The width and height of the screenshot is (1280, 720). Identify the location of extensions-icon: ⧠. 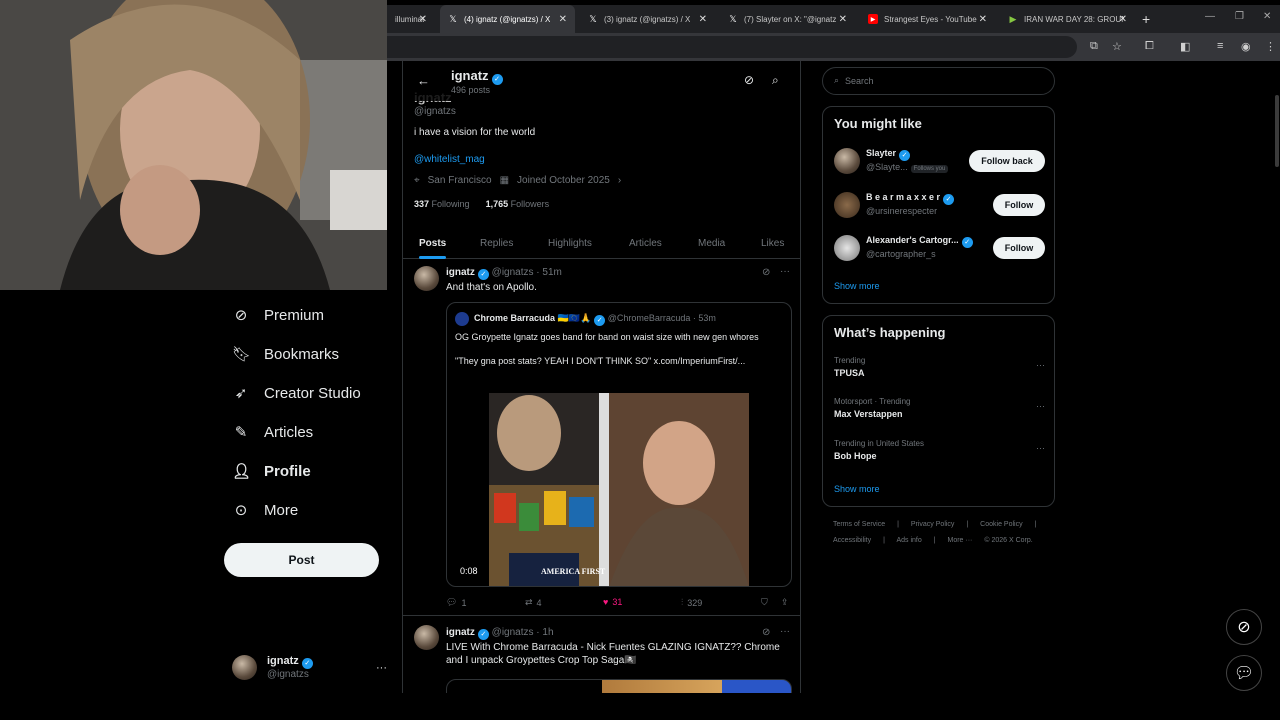
(1149, 46).